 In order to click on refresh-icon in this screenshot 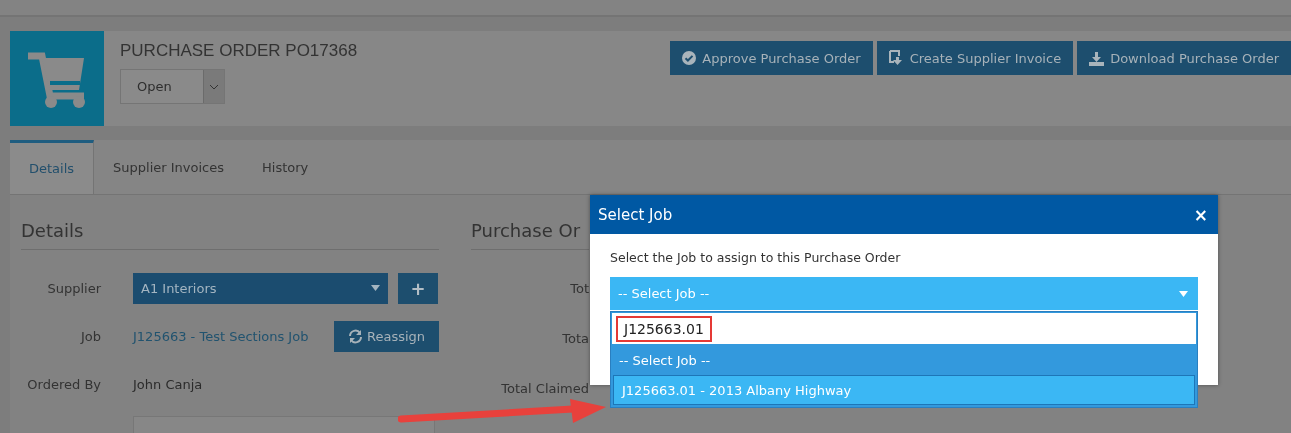, I will do `click(355, 336)`.